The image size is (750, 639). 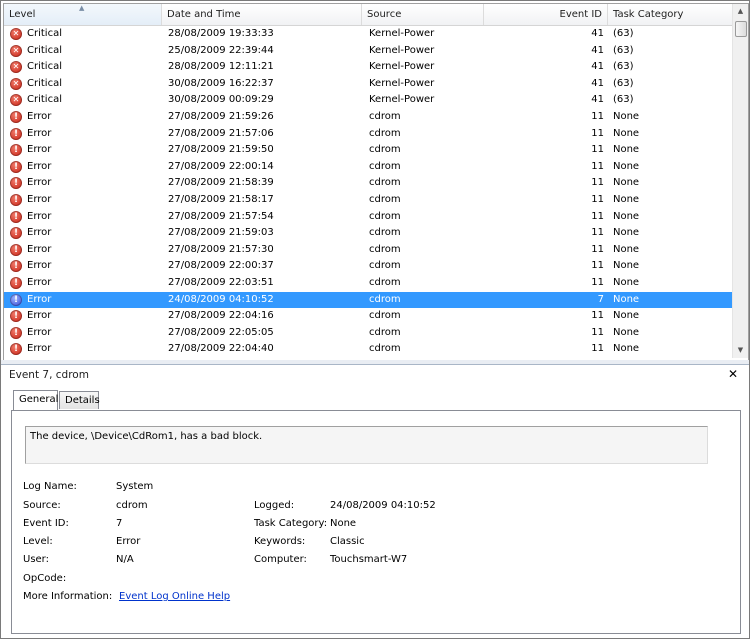 I want to click on date-cell: 30/08/2009 00:09:29, so click(x=221, y=100).